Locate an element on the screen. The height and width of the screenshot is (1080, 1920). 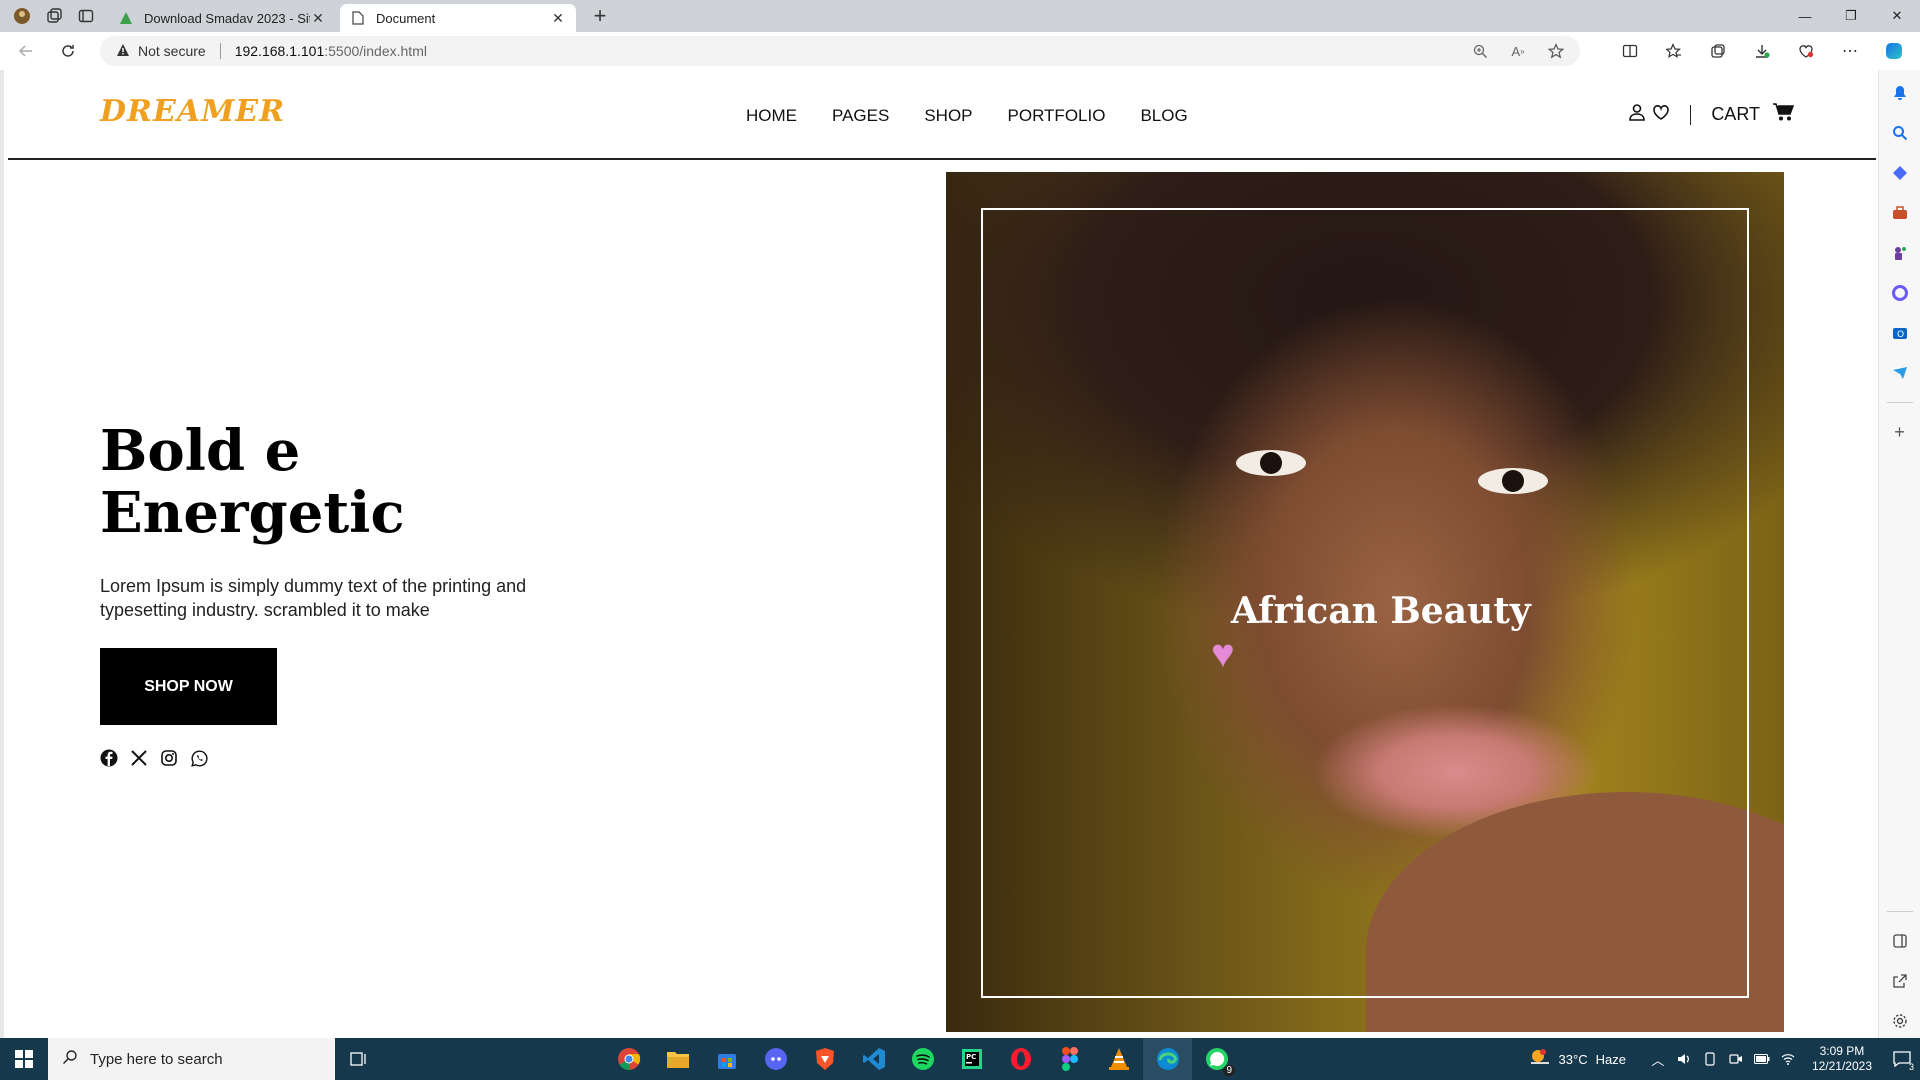
new-tab-button: + is located at coordinates (600, 16).